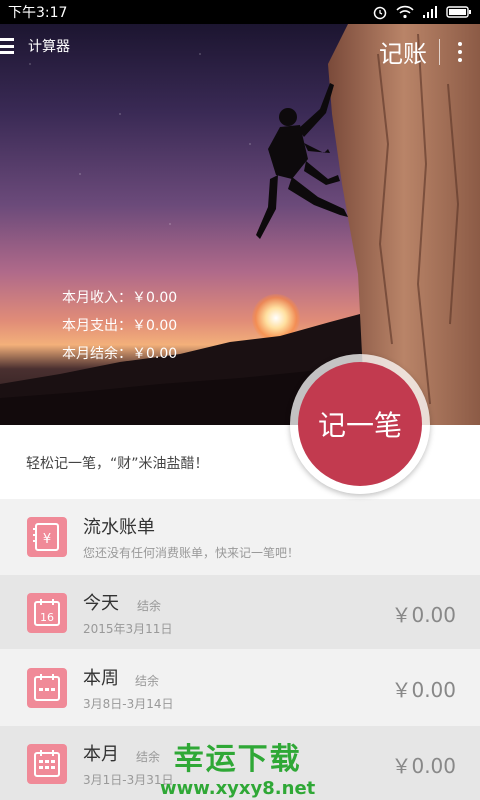 This screenshot has height=800, width=480. I want to click on status-bar: 下午3:17, so click(240, 12).